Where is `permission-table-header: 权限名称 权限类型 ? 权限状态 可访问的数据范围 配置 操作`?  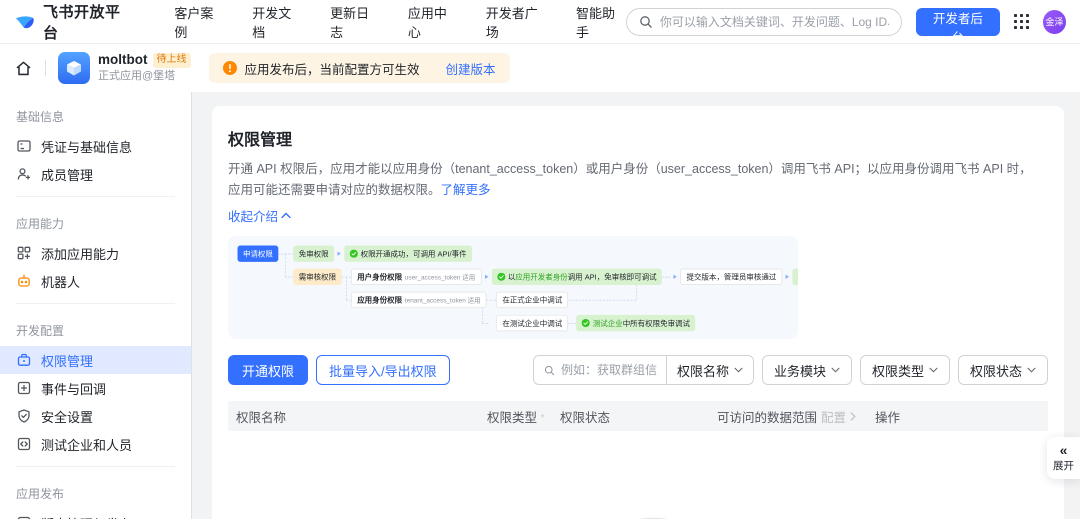
permission-table-header: 权限名称 权限类型 ? 权限状态 可访问的数据范围 配置 操作 is located at coordinates (638, 416).